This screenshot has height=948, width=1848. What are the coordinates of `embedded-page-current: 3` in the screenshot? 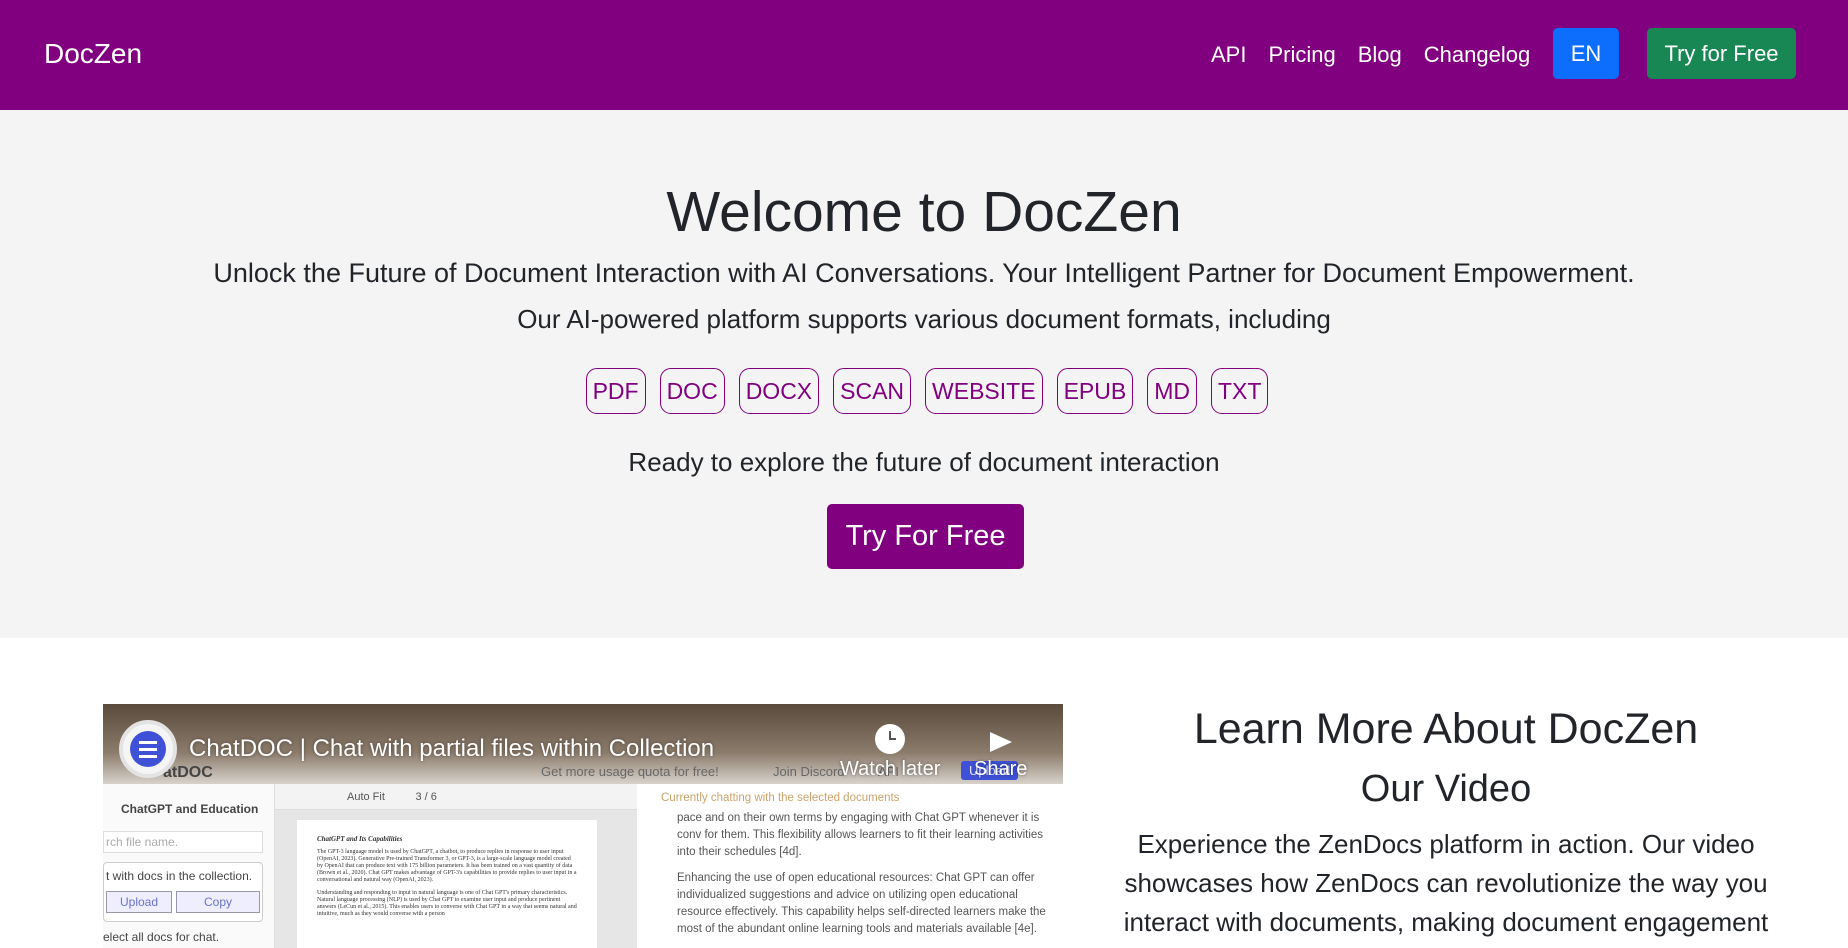 It's located at (418, 797).